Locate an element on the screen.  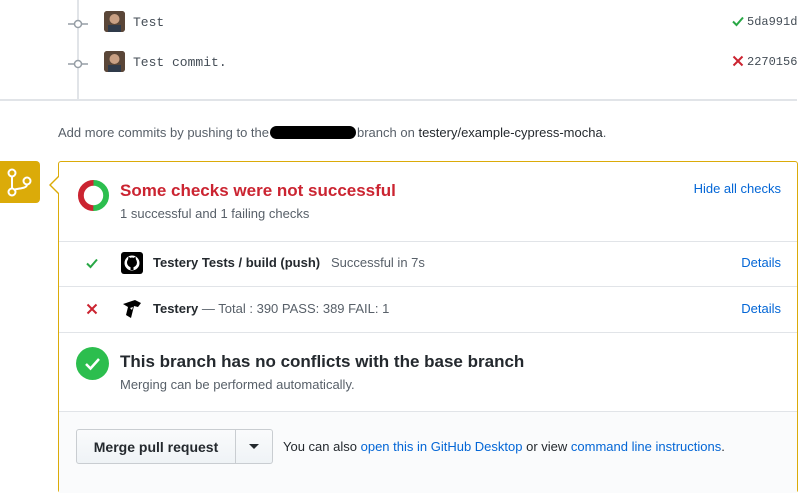
box-caret-inner is located at coordinates (55, 185).